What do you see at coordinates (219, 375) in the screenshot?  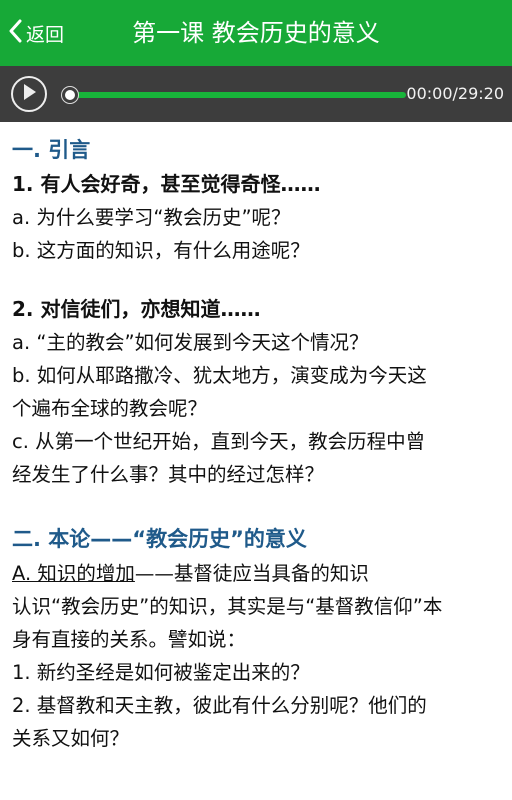 I see `list-item: b. 如何从耶路撒冷、犹太地方，演变成为今天这` at bounding box center [219, 375].